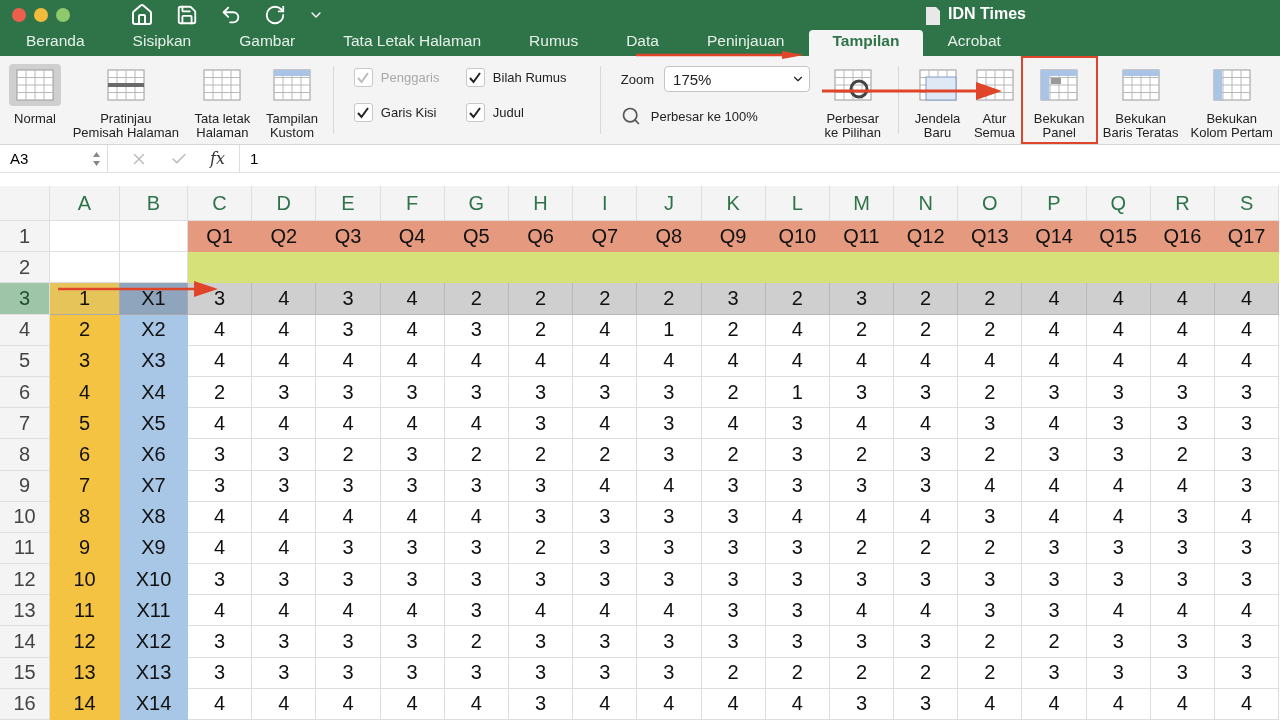 Image resolution: width=1280 pixels, height=720 pixels. What do you see at coordinates (1140, 100) in the screenshot?
I see `window-button: Bekukan Baris Teratas` at bounding box center [1140, 100].